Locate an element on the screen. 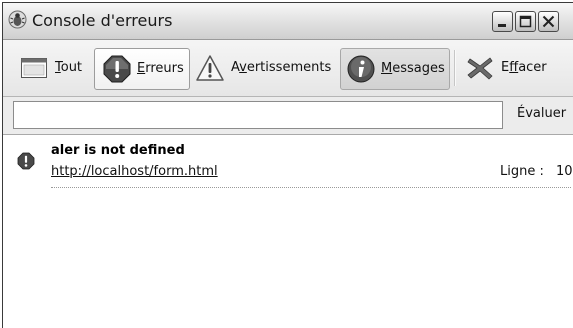 Image resolution: width=573 pixels, height=328 pixels. close-icon is located at coordinates (548, 21).